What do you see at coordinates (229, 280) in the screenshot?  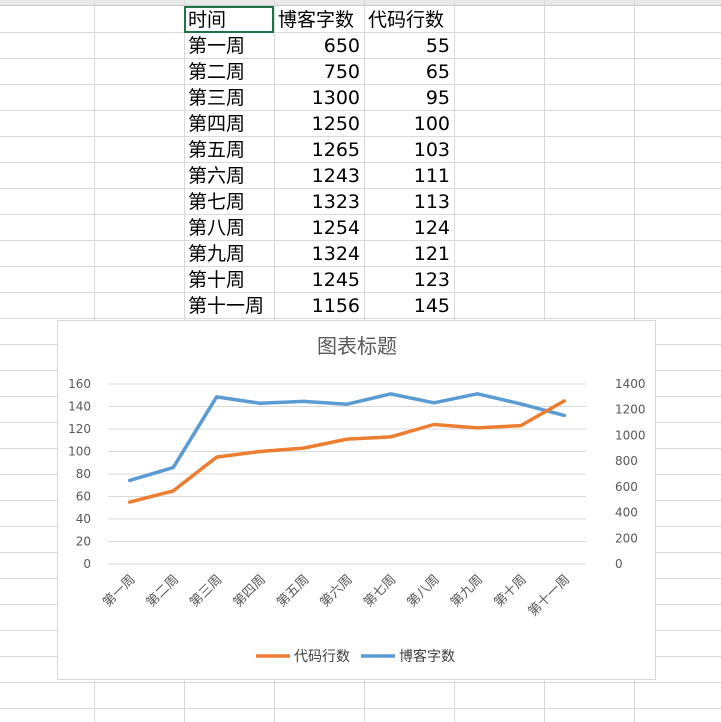 I see `table-cell: 第十周` at bounding box center [229, 280].